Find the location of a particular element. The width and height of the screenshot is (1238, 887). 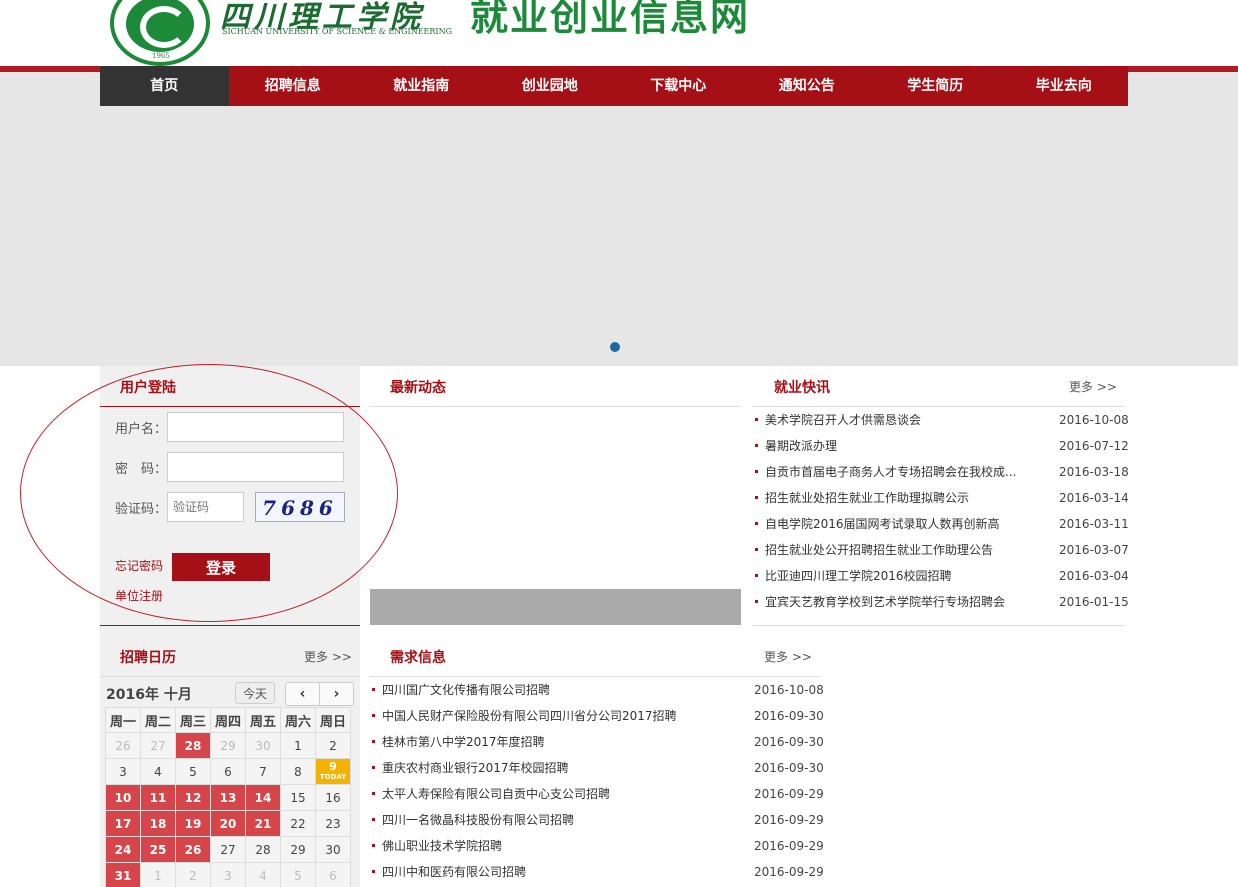

list-item: 桂林市第八中学2017年度招聘 2016-09-30 is located at coordinates (598, 742).